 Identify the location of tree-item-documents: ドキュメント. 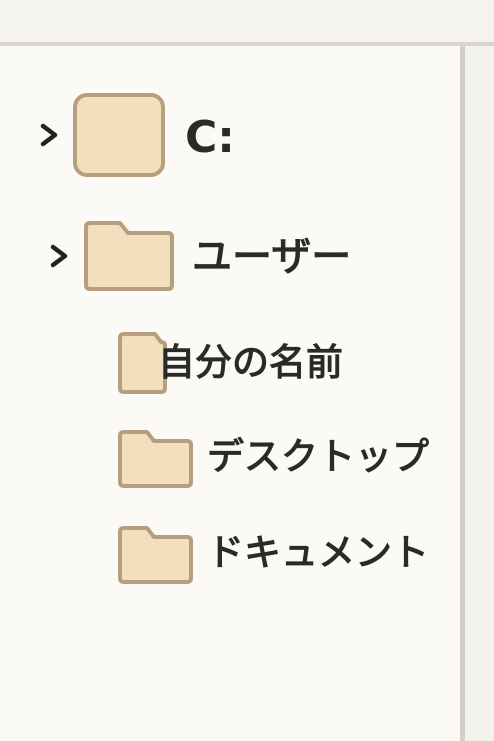
(230, 555).